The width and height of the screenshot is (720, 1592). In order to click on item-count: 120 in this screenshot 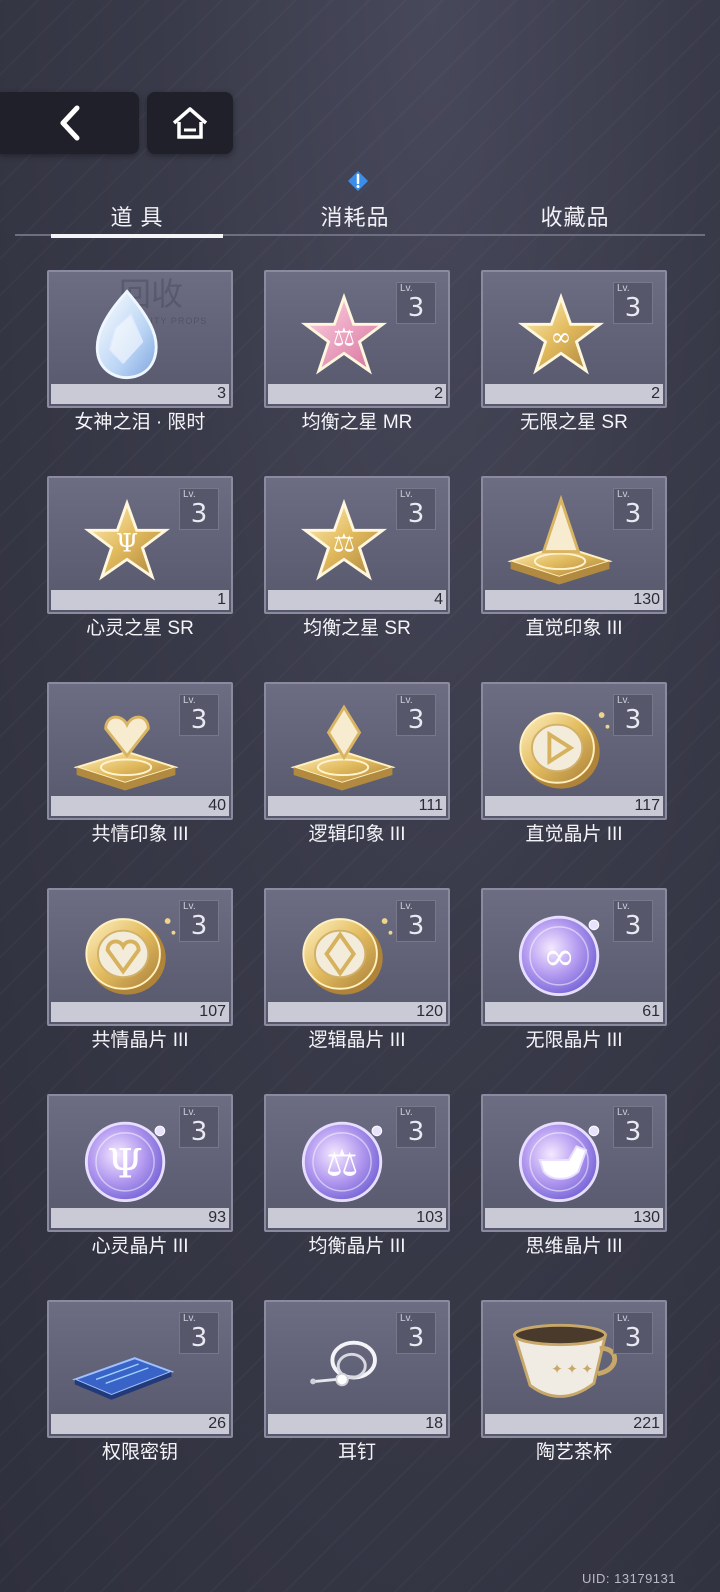, I will do `click(429, 1011)`.